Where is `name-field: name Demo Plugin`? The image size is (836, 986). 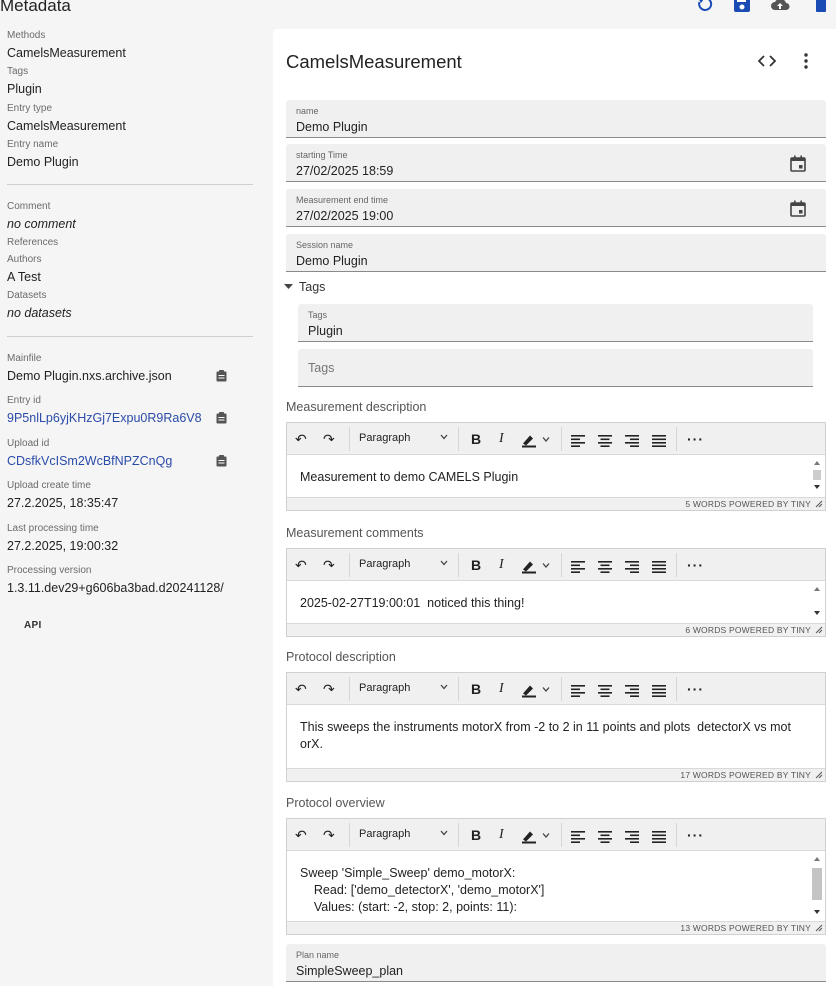 name-field: name Demo Plugin is located at coordinates (556, 119).